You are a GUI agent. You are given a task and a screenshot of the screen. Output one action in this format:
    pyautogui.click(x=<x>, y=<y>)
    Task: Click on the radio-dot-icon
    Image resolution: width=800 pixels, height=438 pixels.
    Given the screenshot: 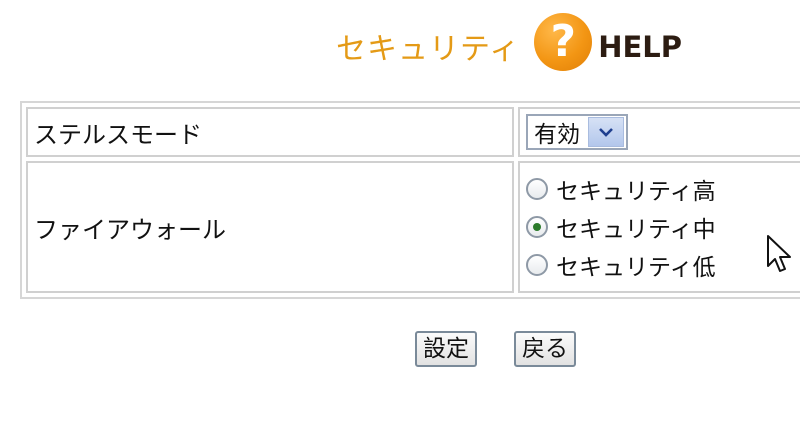 What is the action you would take?
    pyautogui.click(x=537, y=227)
    